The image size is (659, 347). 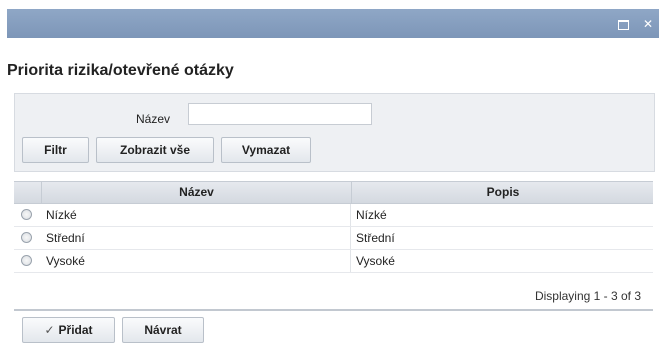 I want to click on name-filter-input, so click(x=280, y=114).